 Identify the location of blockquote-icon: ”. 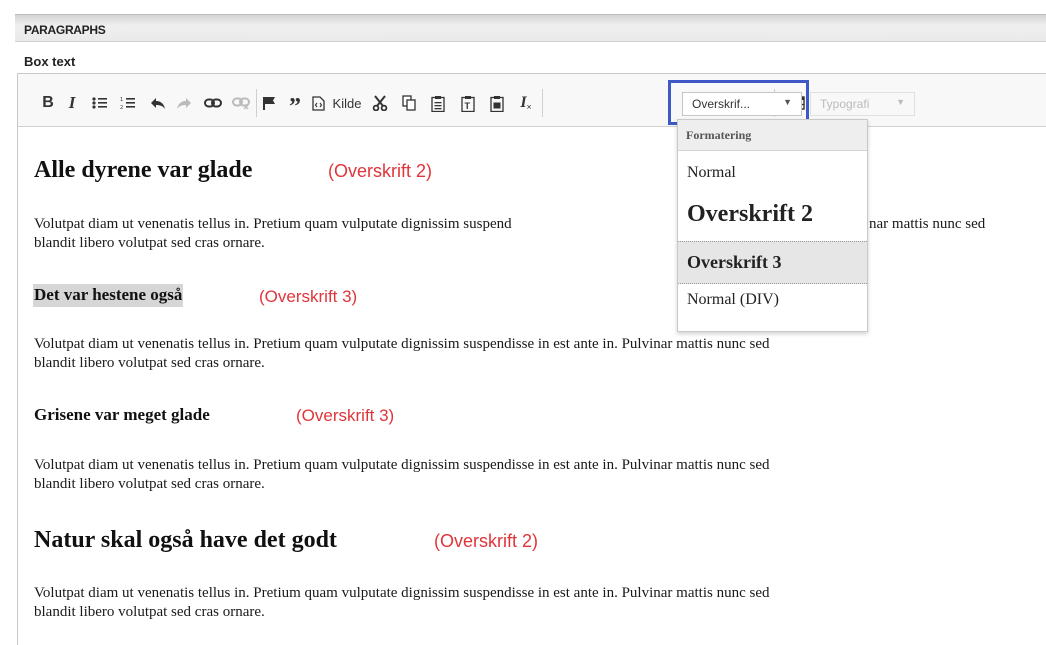
(295, 106).